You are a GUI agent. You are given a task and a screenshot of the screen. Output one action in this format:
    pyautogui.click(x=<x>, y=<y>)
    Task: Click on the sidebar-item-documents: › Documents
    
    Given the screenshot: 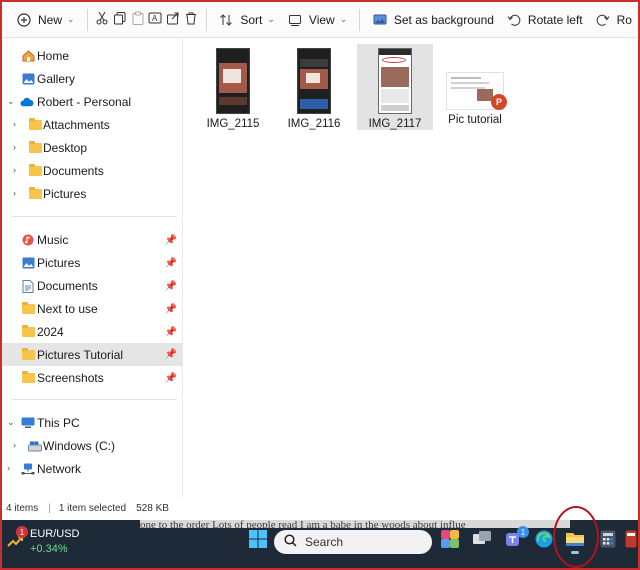 What is the action you would take?
    pyautogui.click(x=92, y=171)
    